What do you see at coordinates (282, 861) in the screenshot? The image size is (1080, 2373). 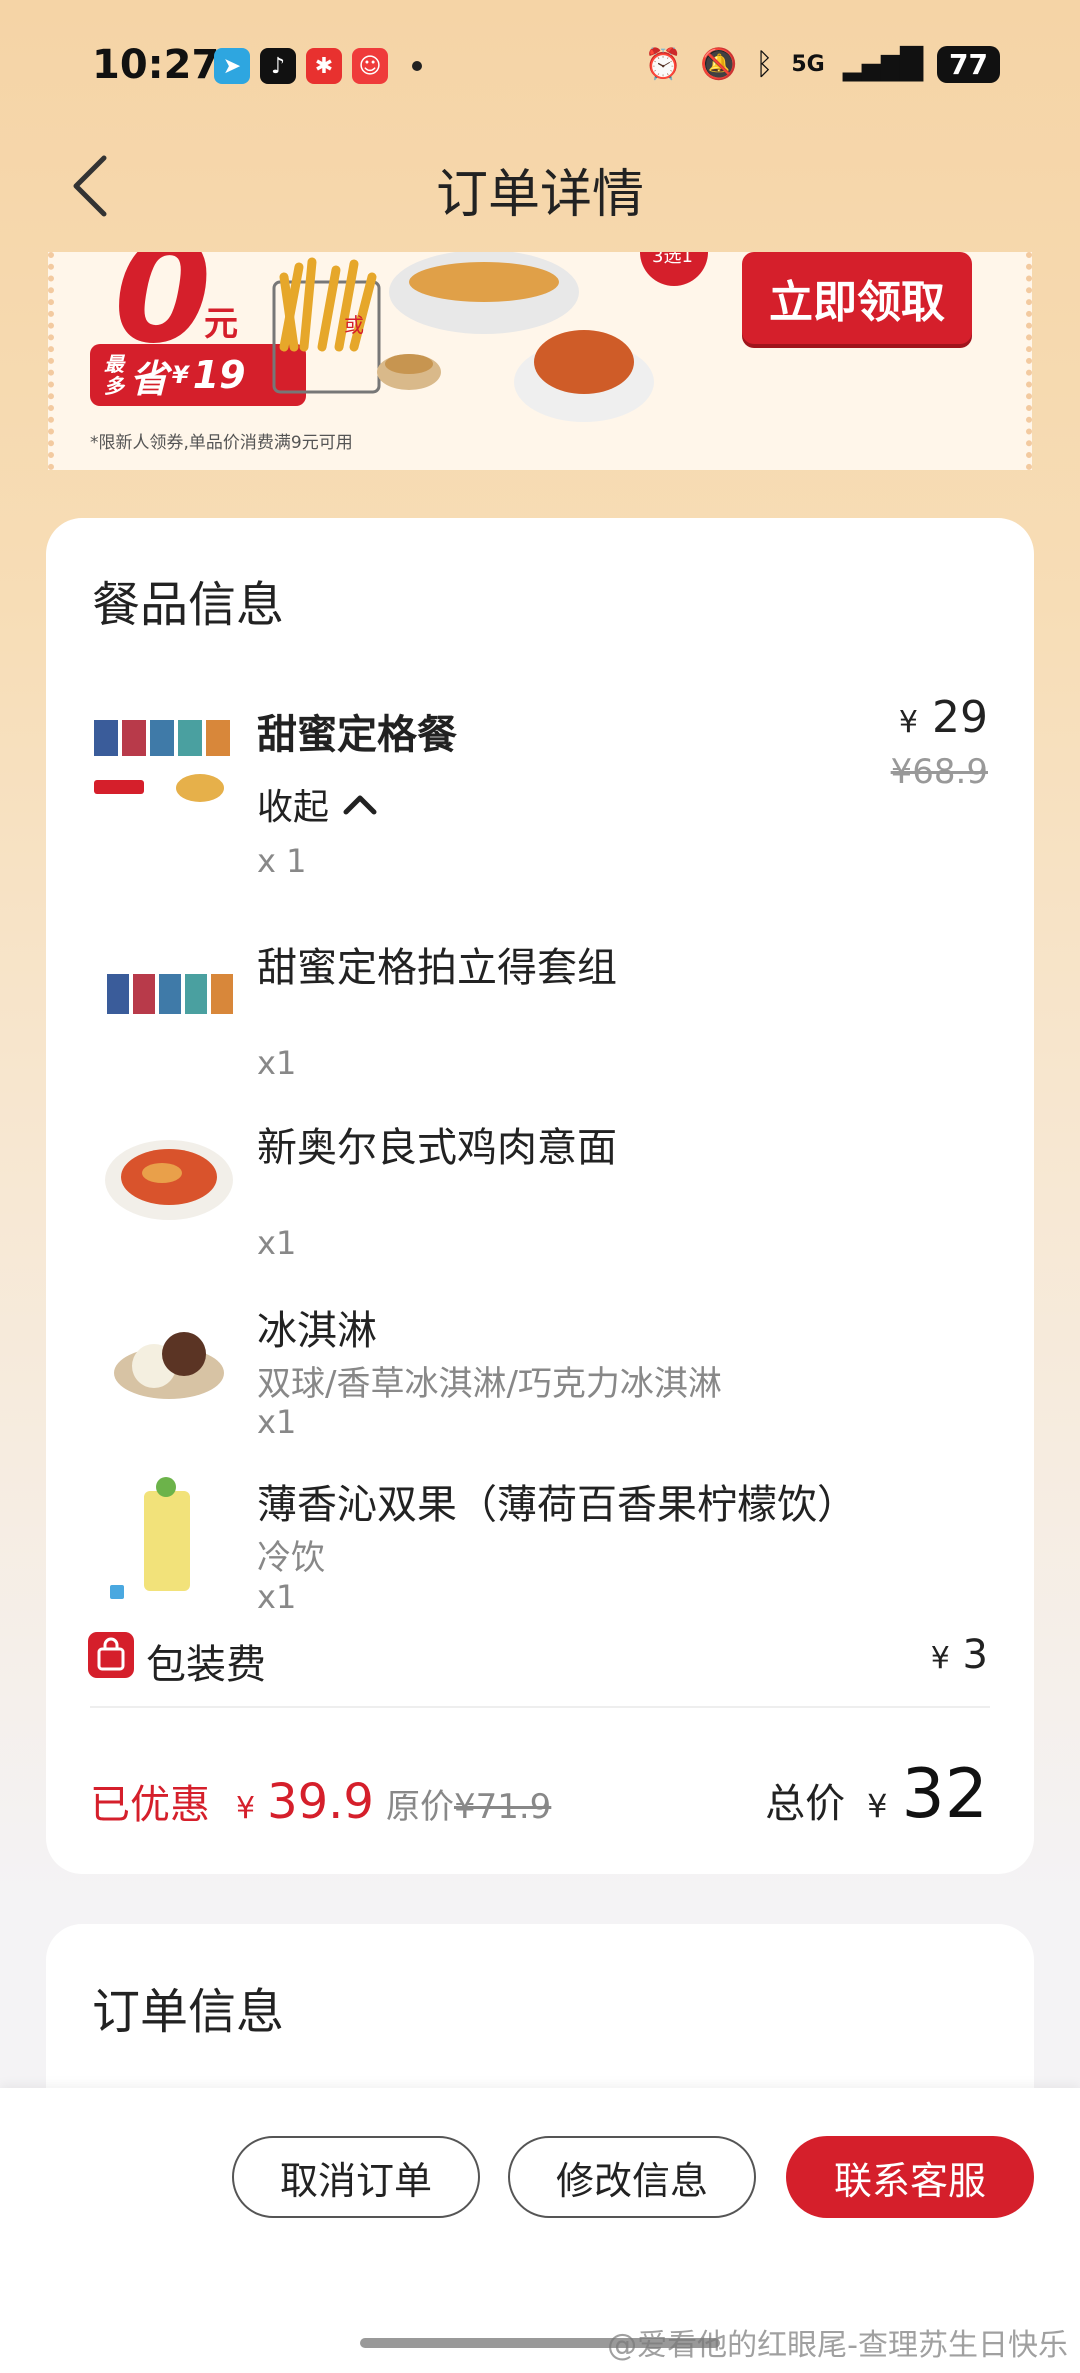 I see `main-item-qty: x 1` at bounding box center [282, 861].